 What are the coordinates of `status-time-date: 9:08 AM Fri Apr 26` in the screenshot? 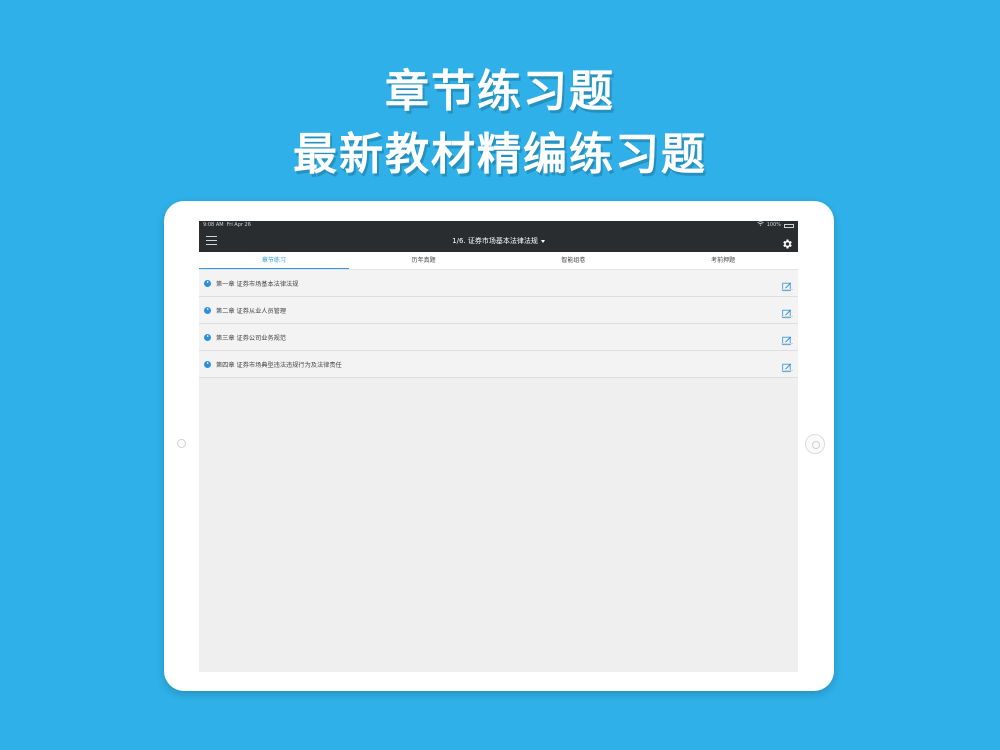 It's located at (227, 225).